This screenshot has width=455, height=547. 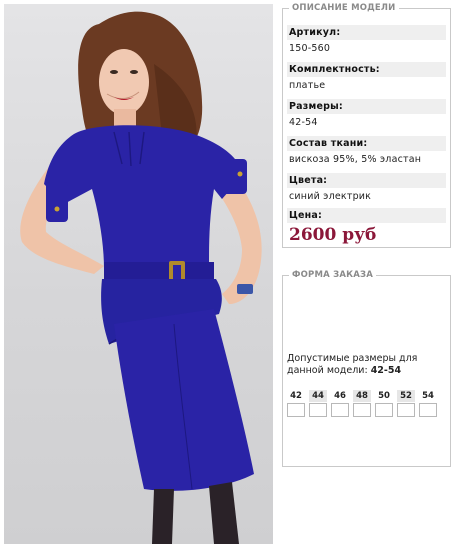 I want to click on size-column: 50, so click(x=384, y=403).